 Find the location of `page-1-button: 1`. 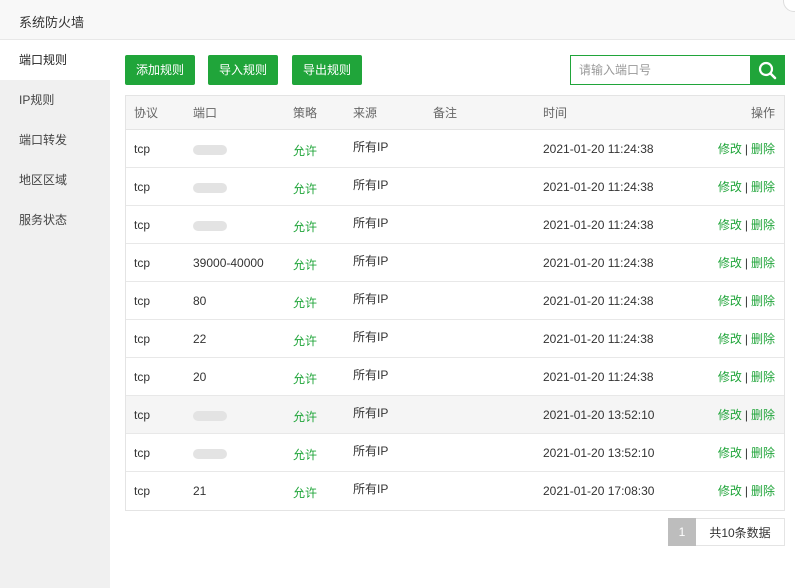

page-1-button: 1 is located at coordinates (682, 532).